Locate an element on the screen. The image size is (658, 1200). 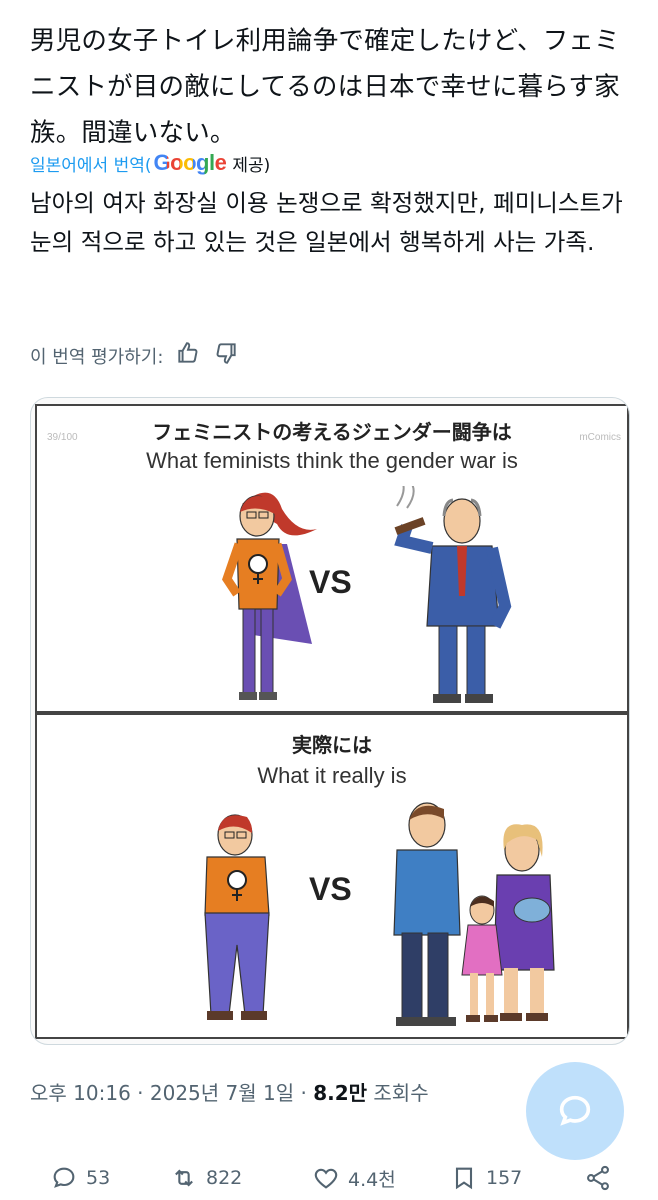
businessman-figure is located at coordinates (453, 594).